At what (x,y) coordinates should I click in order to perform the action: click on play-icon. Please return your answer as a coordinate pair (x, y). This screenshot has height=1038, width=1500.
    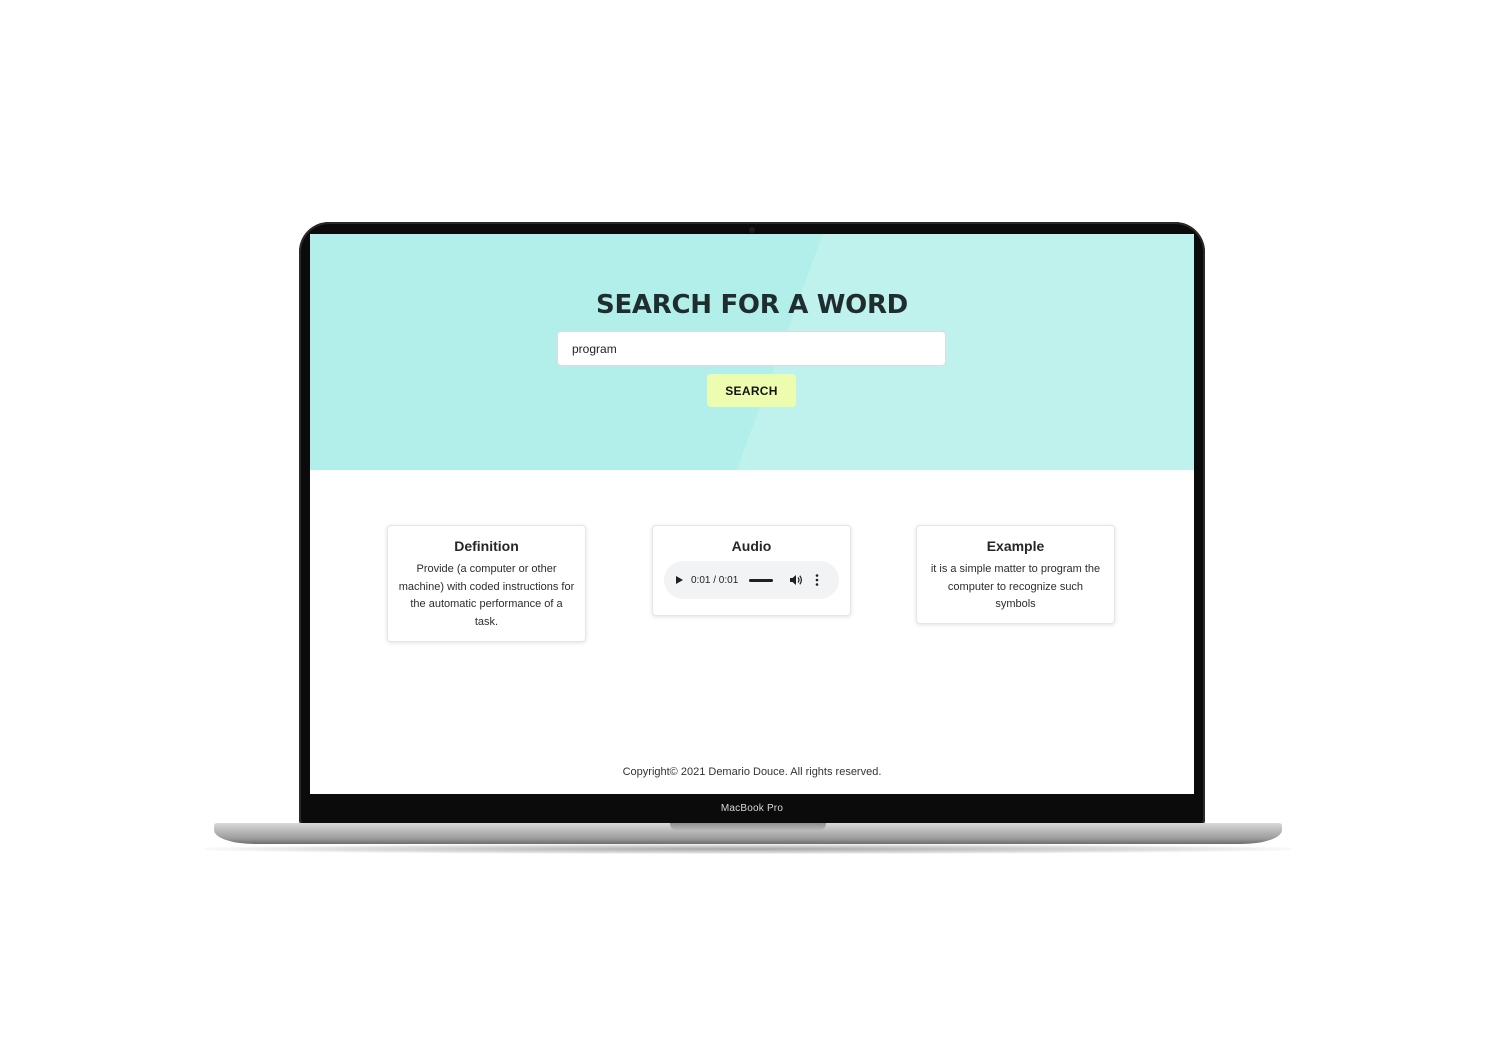
    Looking at the image, I should click on (679, 580).